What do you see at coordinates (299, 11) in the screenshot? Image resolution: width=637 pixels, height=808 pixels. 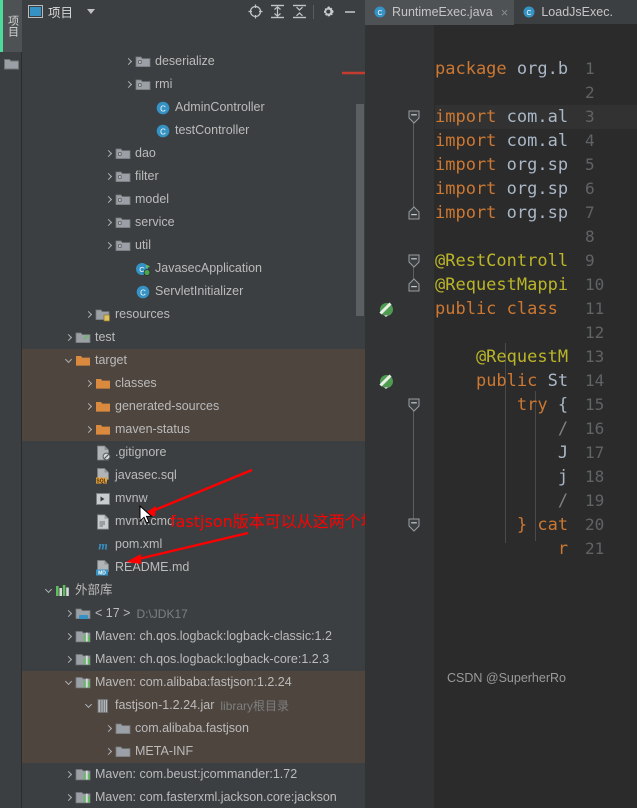 I see `collapse-all-button` at bounding box center [299, 11].